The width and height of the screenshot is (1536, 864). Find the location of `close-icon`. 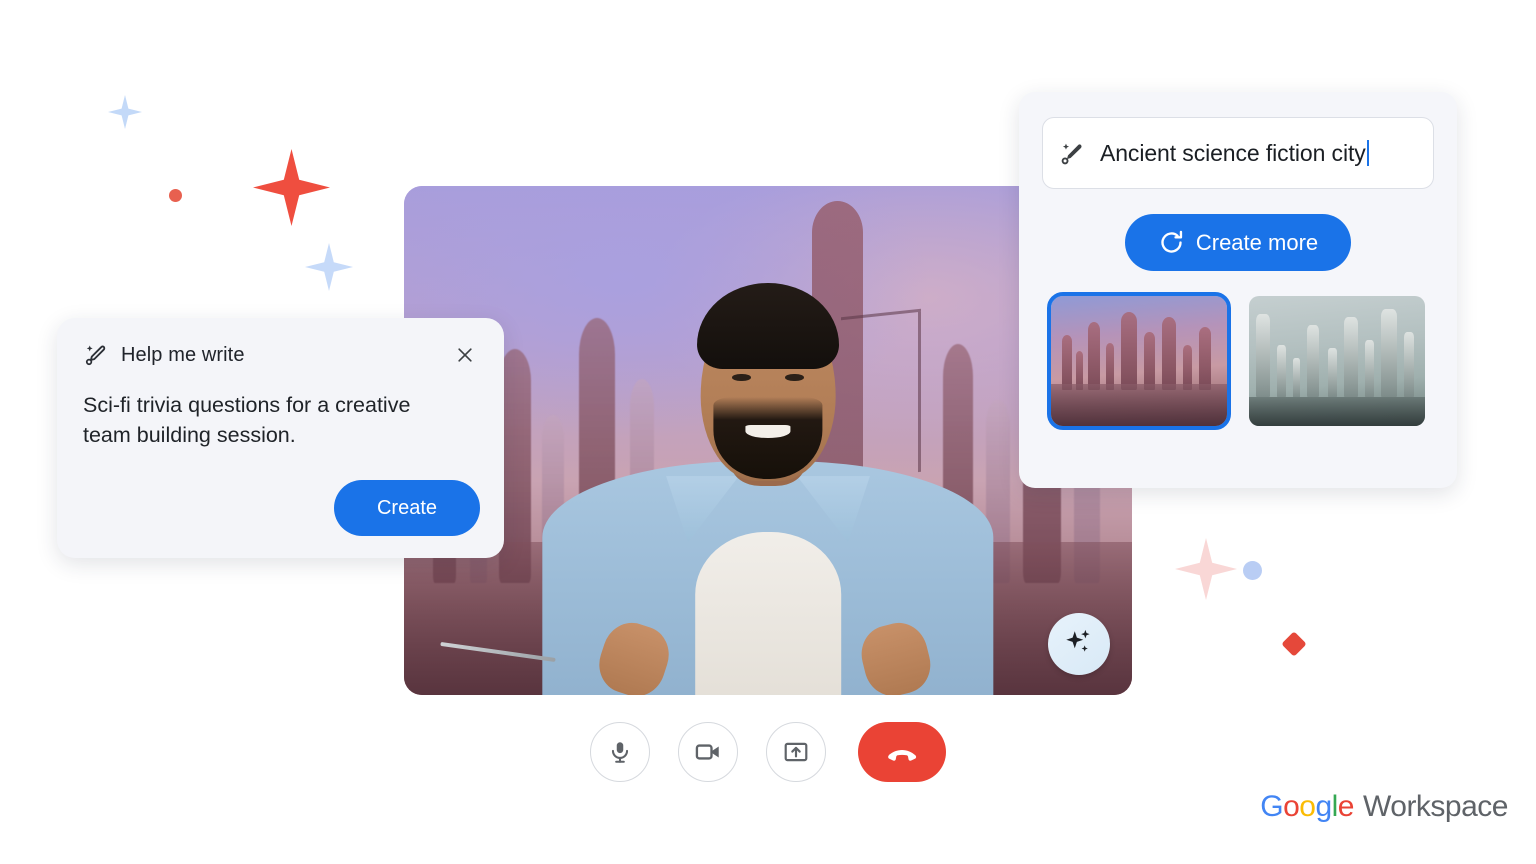

close-icon is located at coordinates (465, 355).